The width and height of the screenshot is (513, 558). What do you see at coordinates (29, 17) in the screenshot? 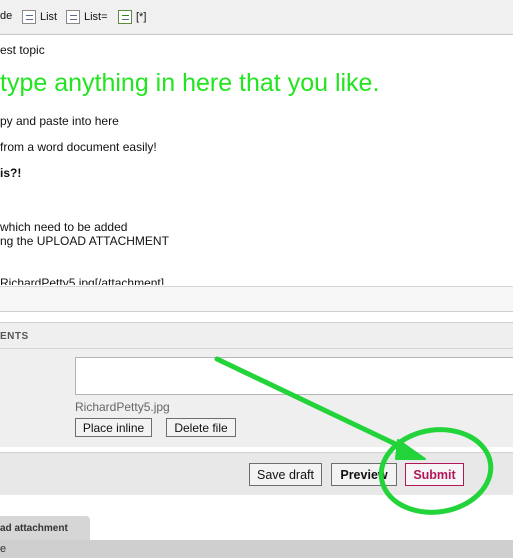
I see `list-icon` at bounding box center [29, 17].